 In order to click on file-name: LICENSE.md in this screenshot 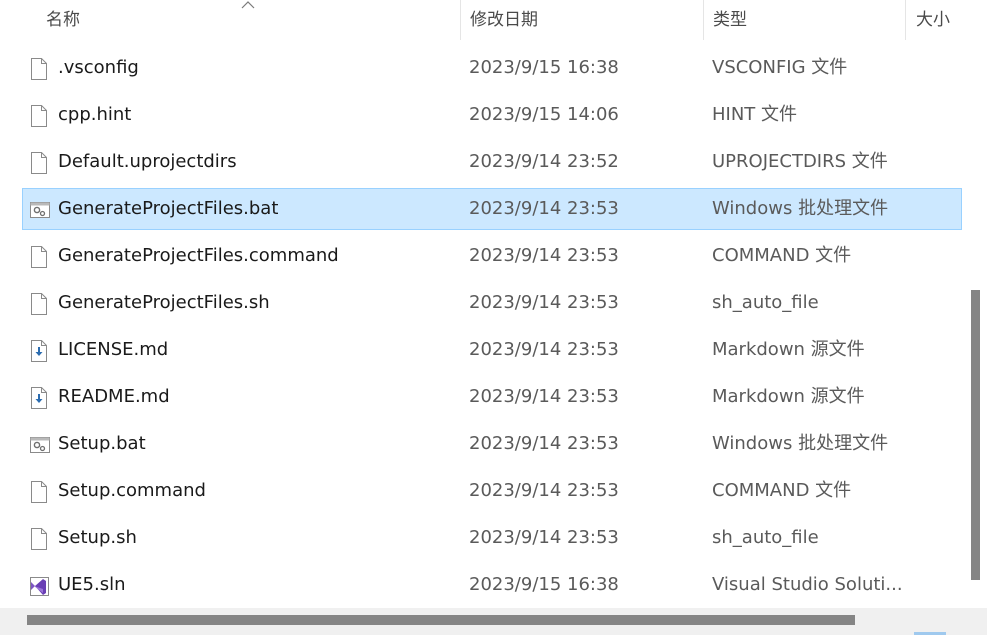, I will do `click(113, 349)`.